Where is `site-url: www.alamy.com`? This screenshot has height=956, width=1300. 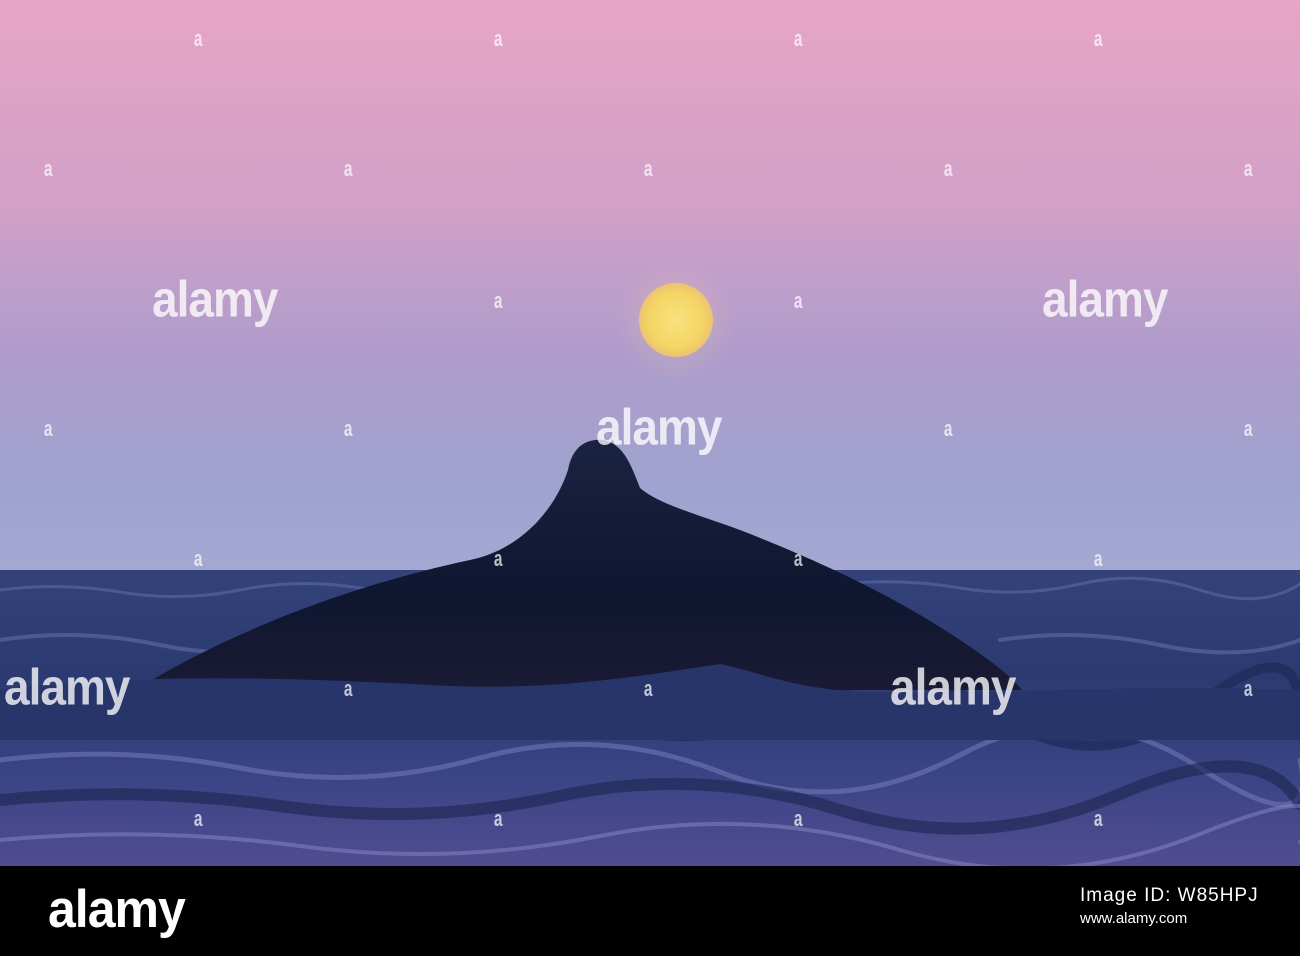 site-url: www.alamy.com is located at coordinates (1169, 919).